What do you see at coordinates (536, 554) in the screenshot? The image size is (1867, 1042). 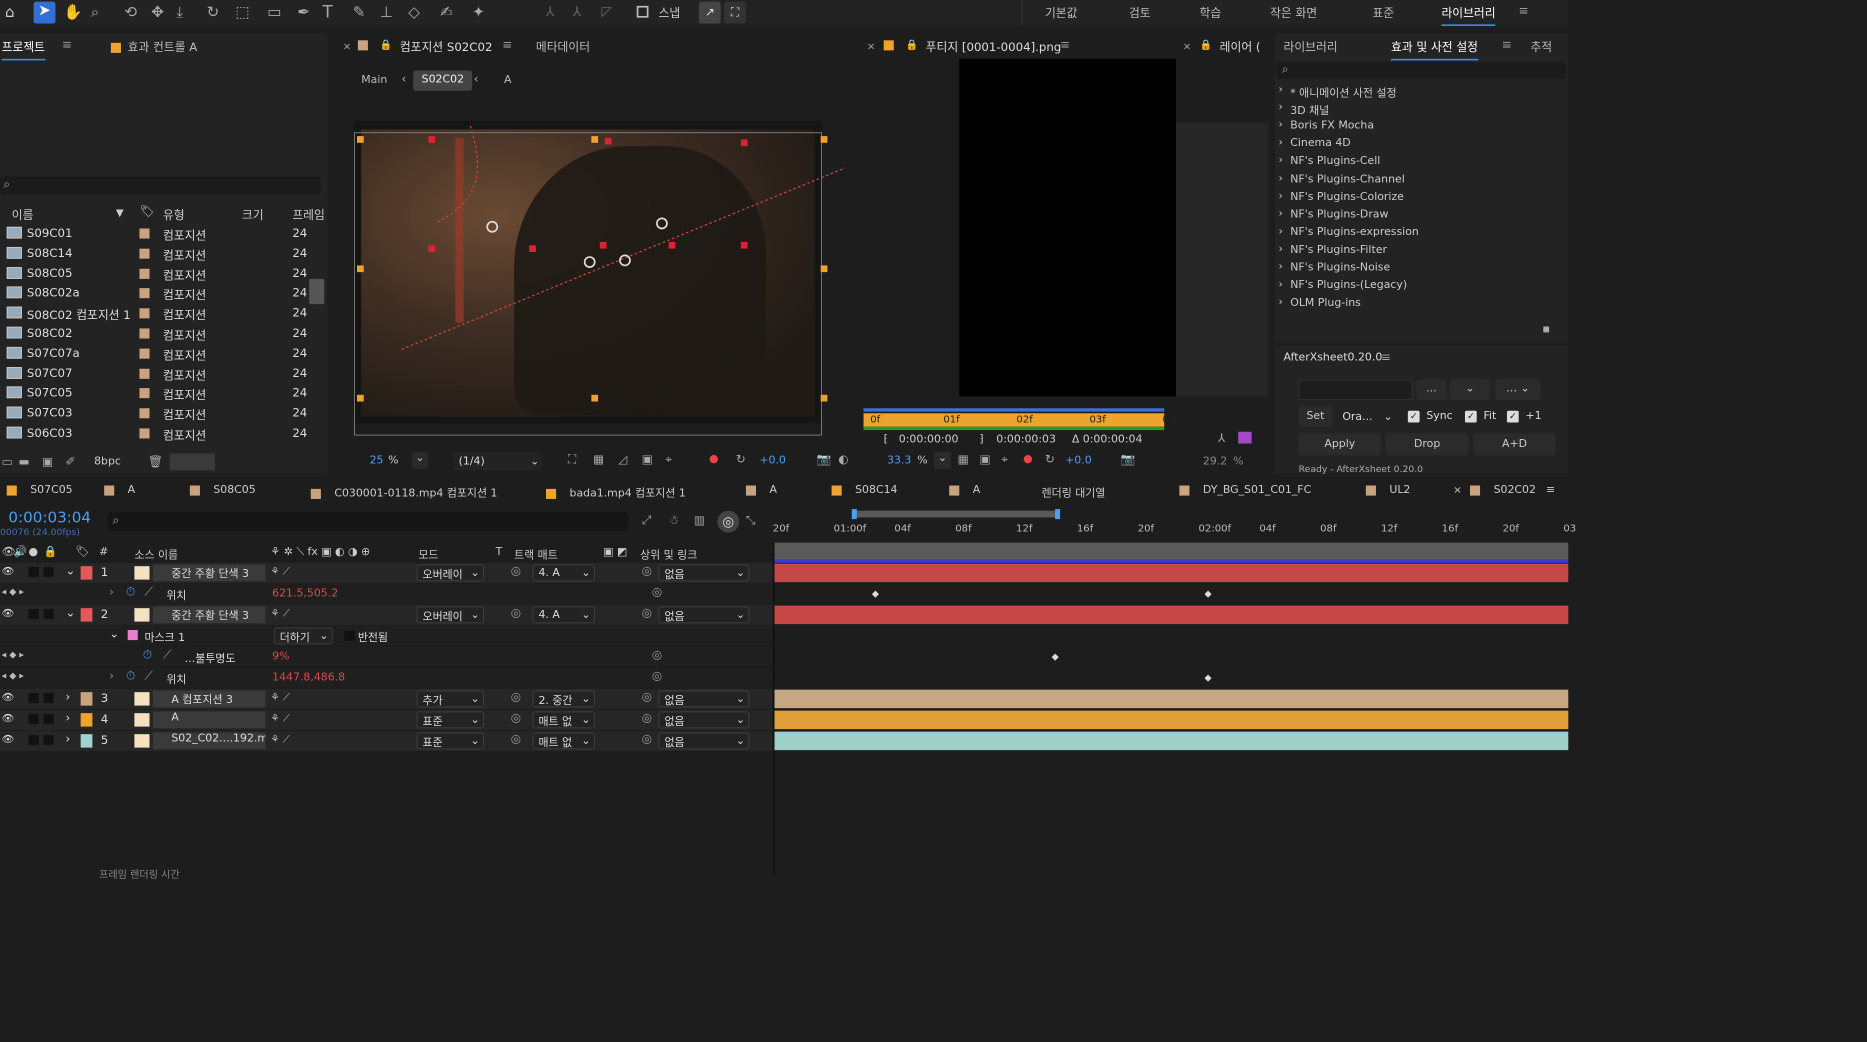 I see `col-track-matte: 트랙 매트` at bounding box center [536, 554].